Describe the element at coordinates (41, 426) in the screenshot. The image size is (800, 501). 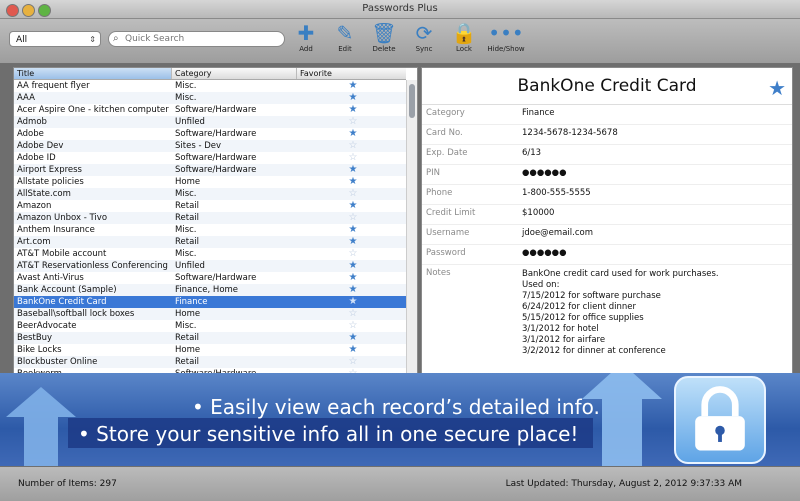
I see `up-arrow-graphic` at that location.